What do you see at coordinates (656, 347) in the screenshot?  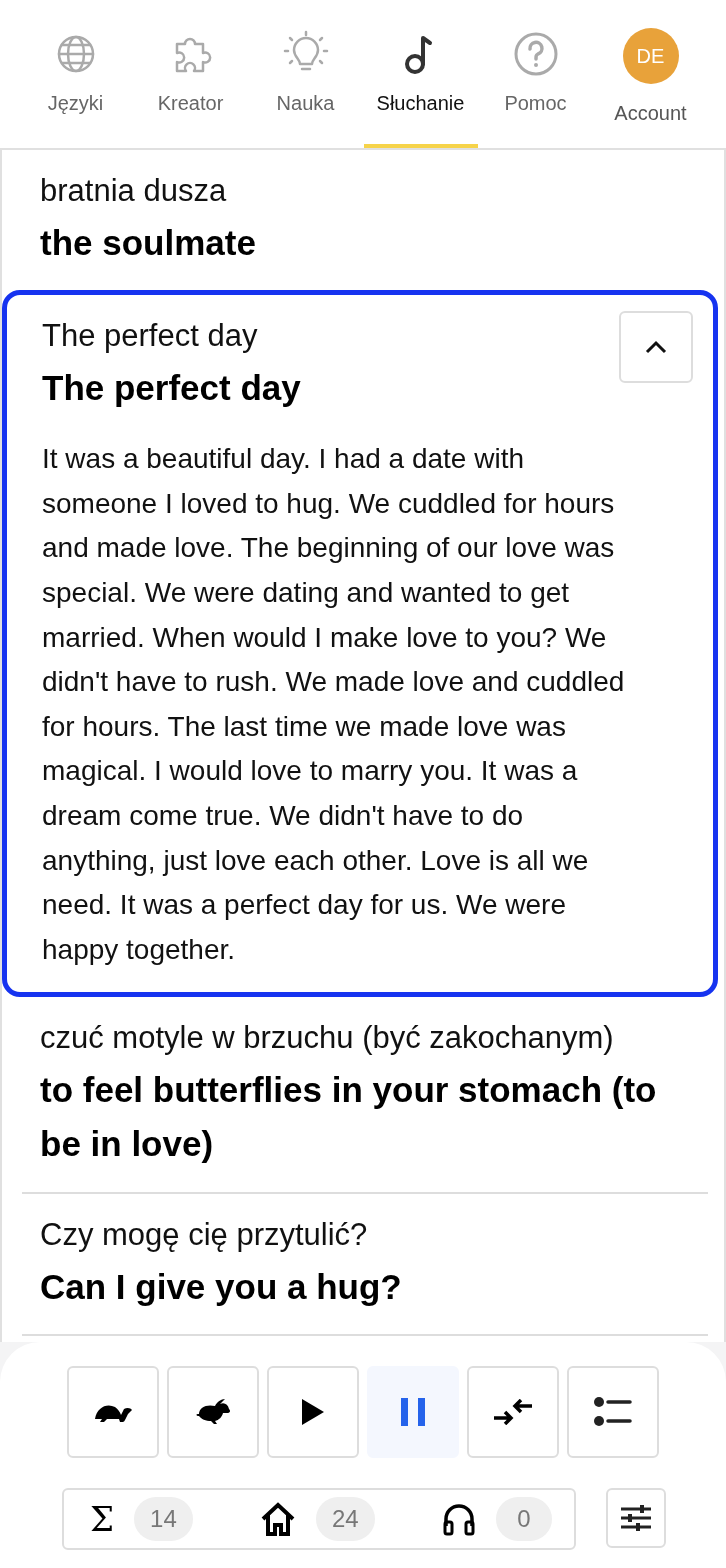 I see `chevron-up-icon` at bounding box center [656, 347].